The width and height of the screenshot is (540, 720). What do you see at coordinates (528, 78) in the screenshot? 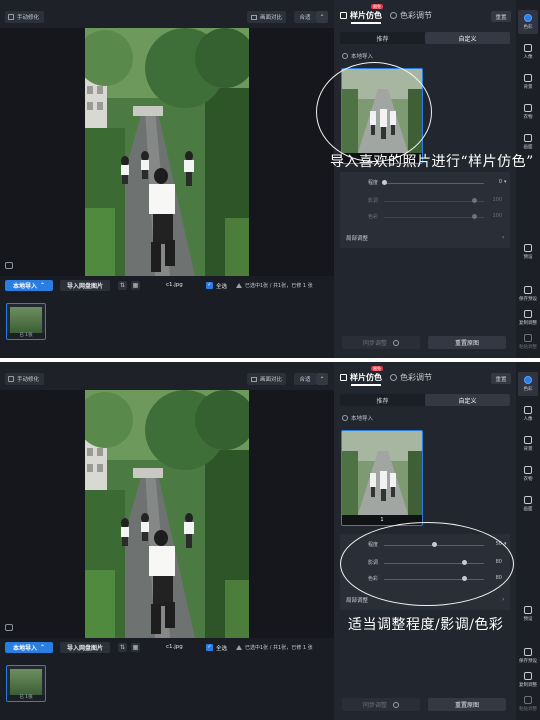
I see `background-icon` at bounding box center [528, 78].